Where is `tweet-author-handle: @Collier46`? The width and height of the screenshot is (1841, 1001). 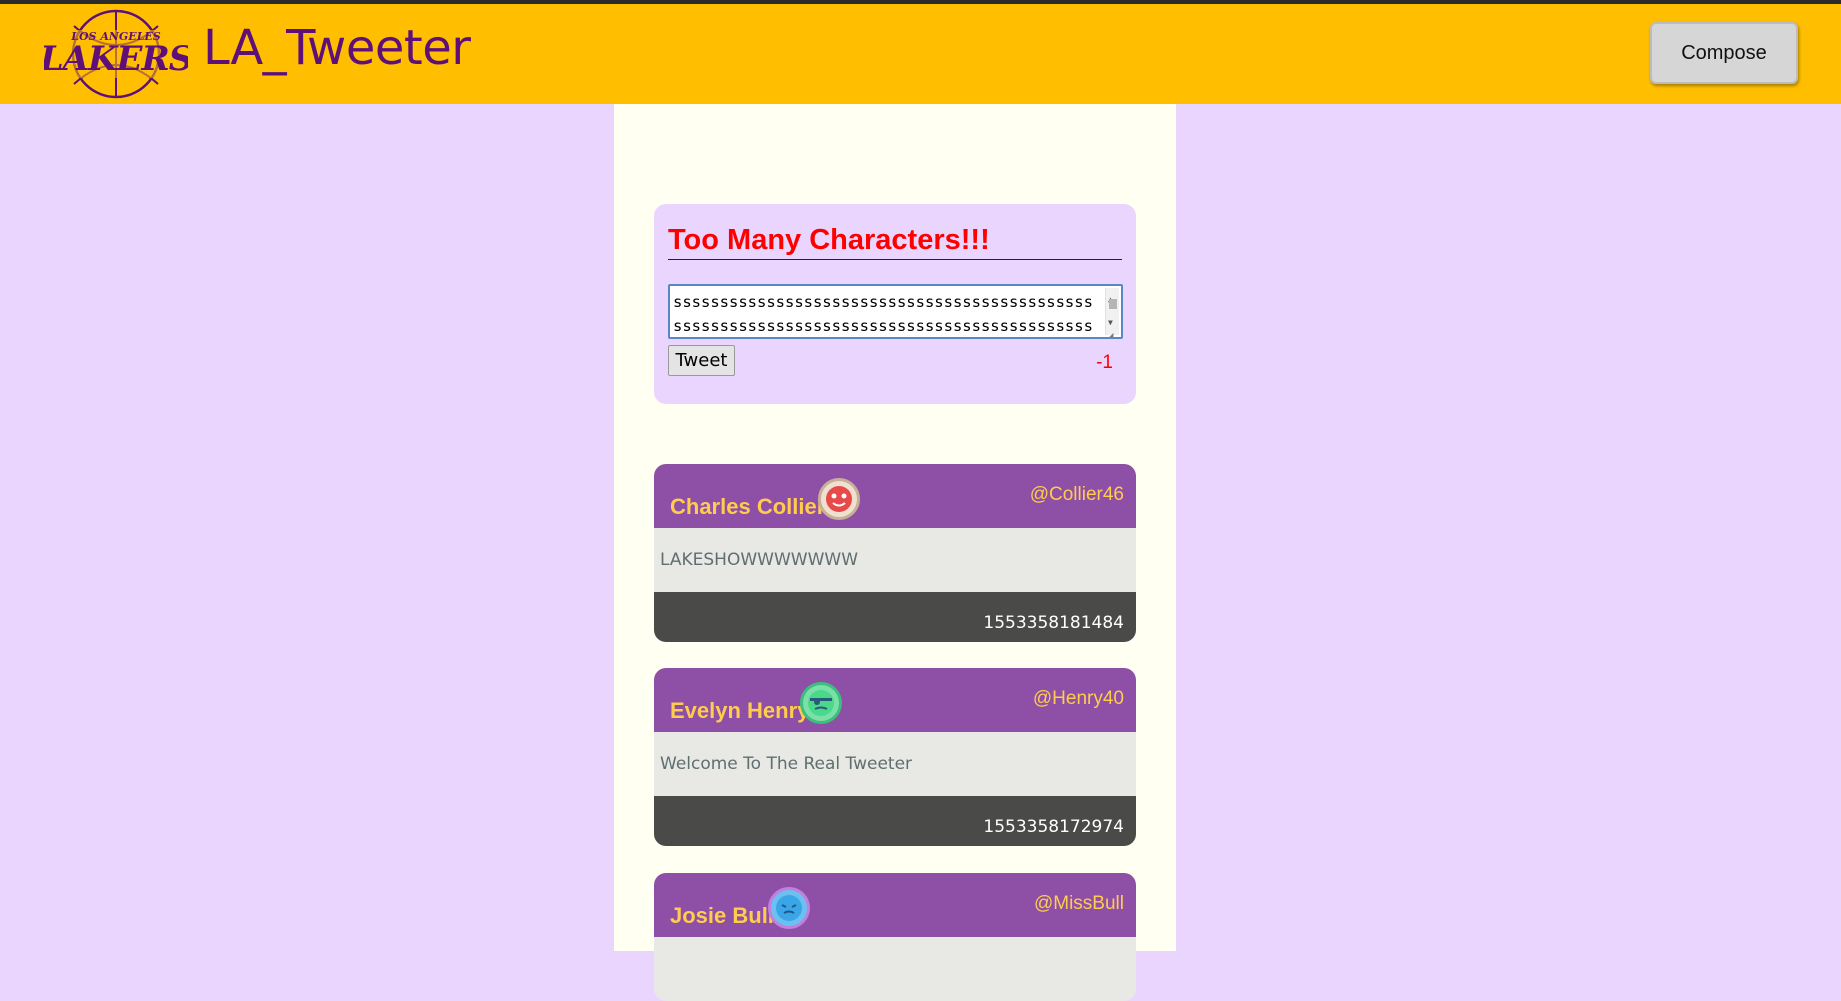
tweet-author-handle: @Collier46 is located at coordinates (1076, 494).